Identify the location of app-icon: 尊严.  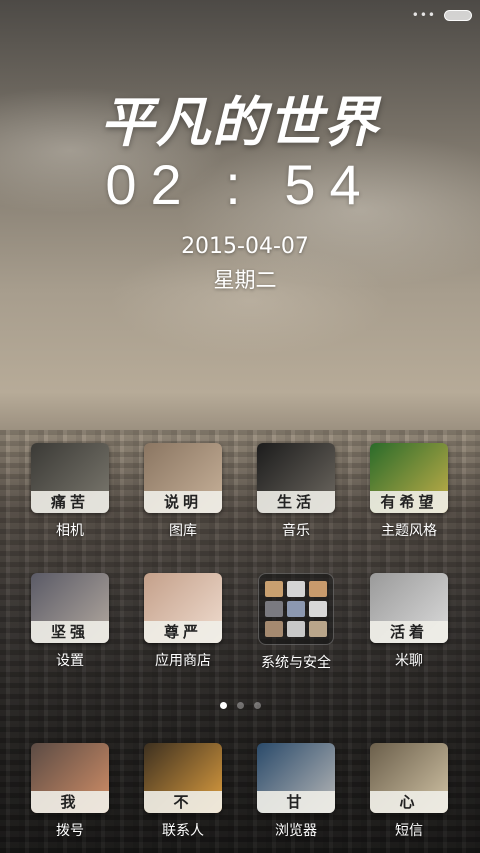
(183, 608).